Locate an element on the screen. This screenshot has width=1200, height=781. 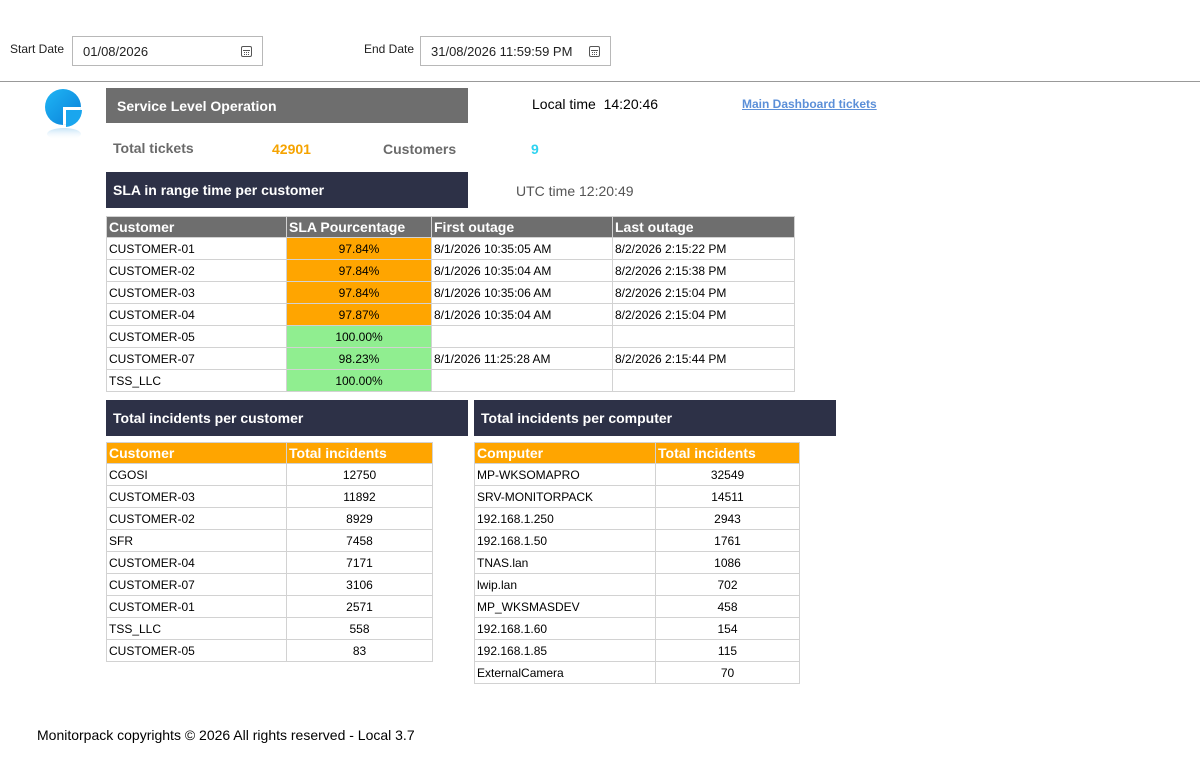
first-outage-cell: 8/1/2026 10:35:05 AM is located at coordinates (522, 248).